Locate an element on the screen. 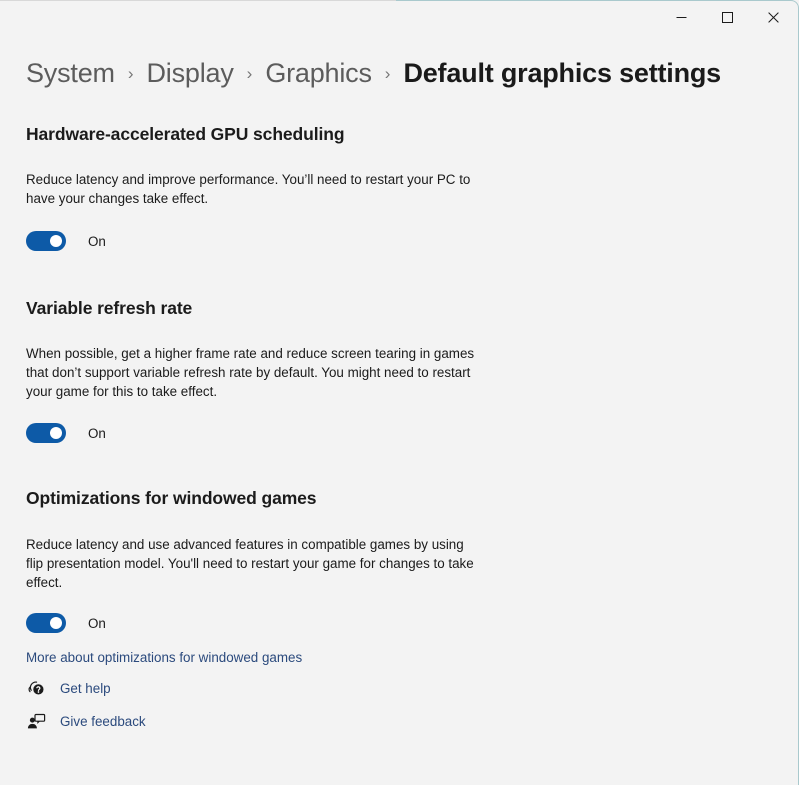 This screenshot has width=799, height=785. give-feedback-row: Give feedback is located at coordinates (86, 721).